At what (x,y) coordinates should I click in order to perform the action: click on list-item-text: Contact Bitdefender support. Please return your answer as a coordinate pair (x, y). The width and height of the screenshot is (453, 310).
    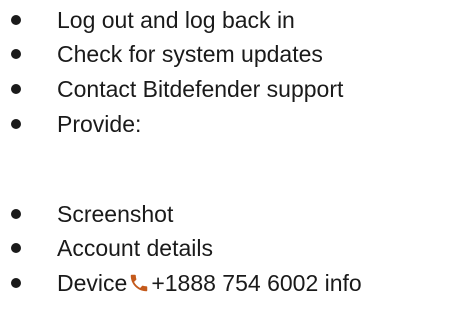
    Looking at the image, I should click on (200, 89).